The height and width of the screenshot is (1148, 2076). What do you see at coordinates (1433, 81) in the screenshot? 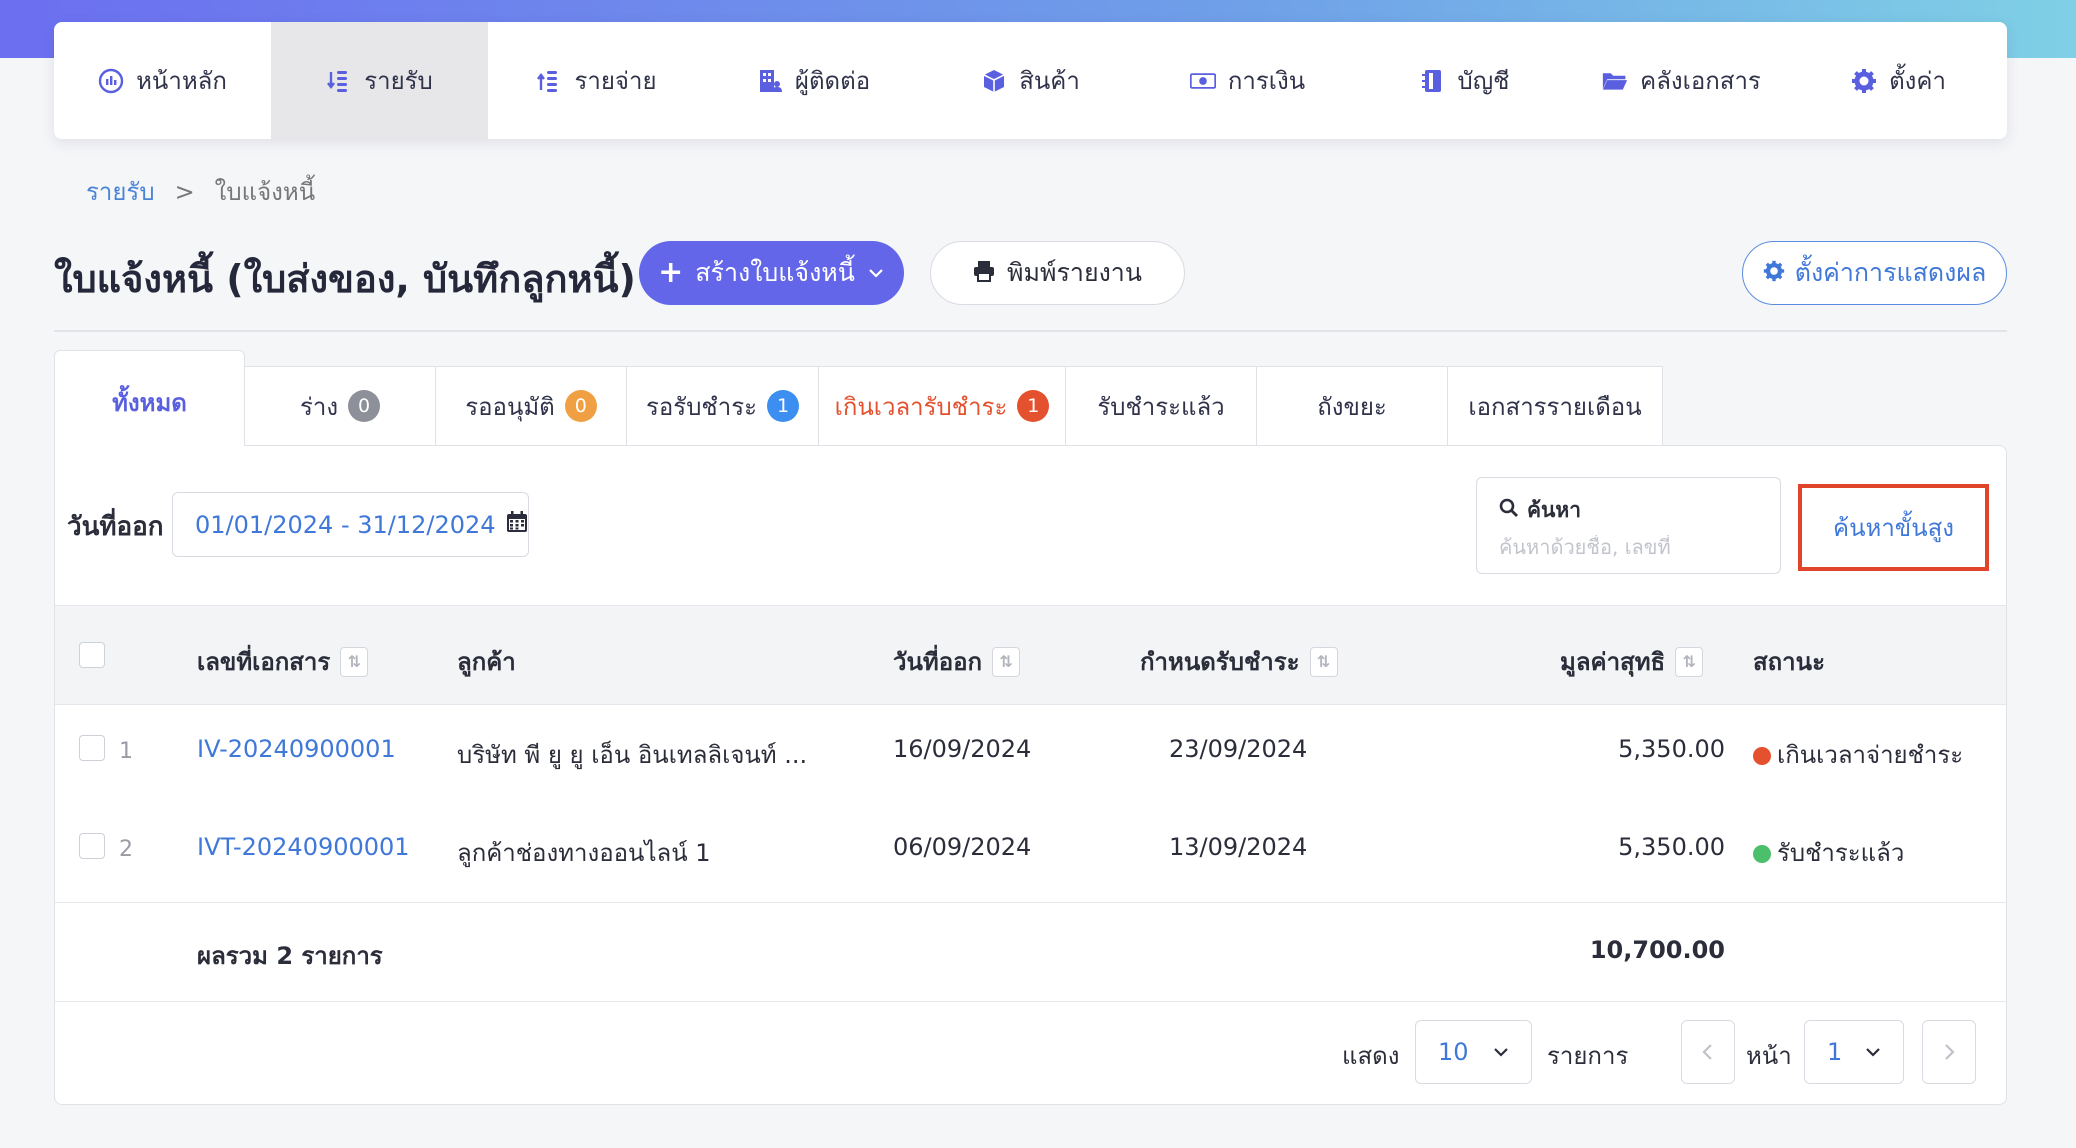
I see `book-icon` at bounding box center [1433, 81].